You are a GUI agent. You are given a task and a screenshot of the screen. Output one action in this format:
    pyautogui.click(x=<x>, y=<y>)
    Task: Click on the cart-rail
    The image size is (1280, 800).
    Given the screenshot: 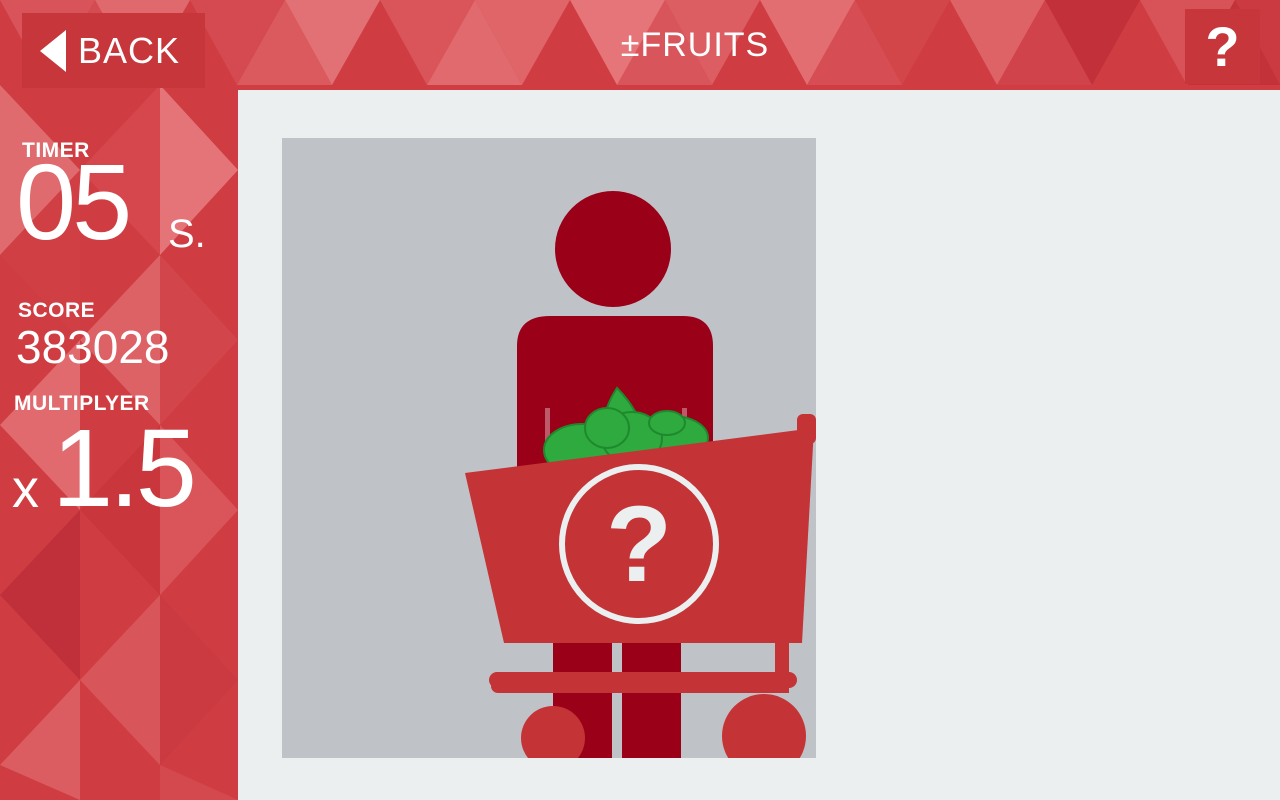 What is the action you would take?
    pyautogui.click(x=643, y=680)
    